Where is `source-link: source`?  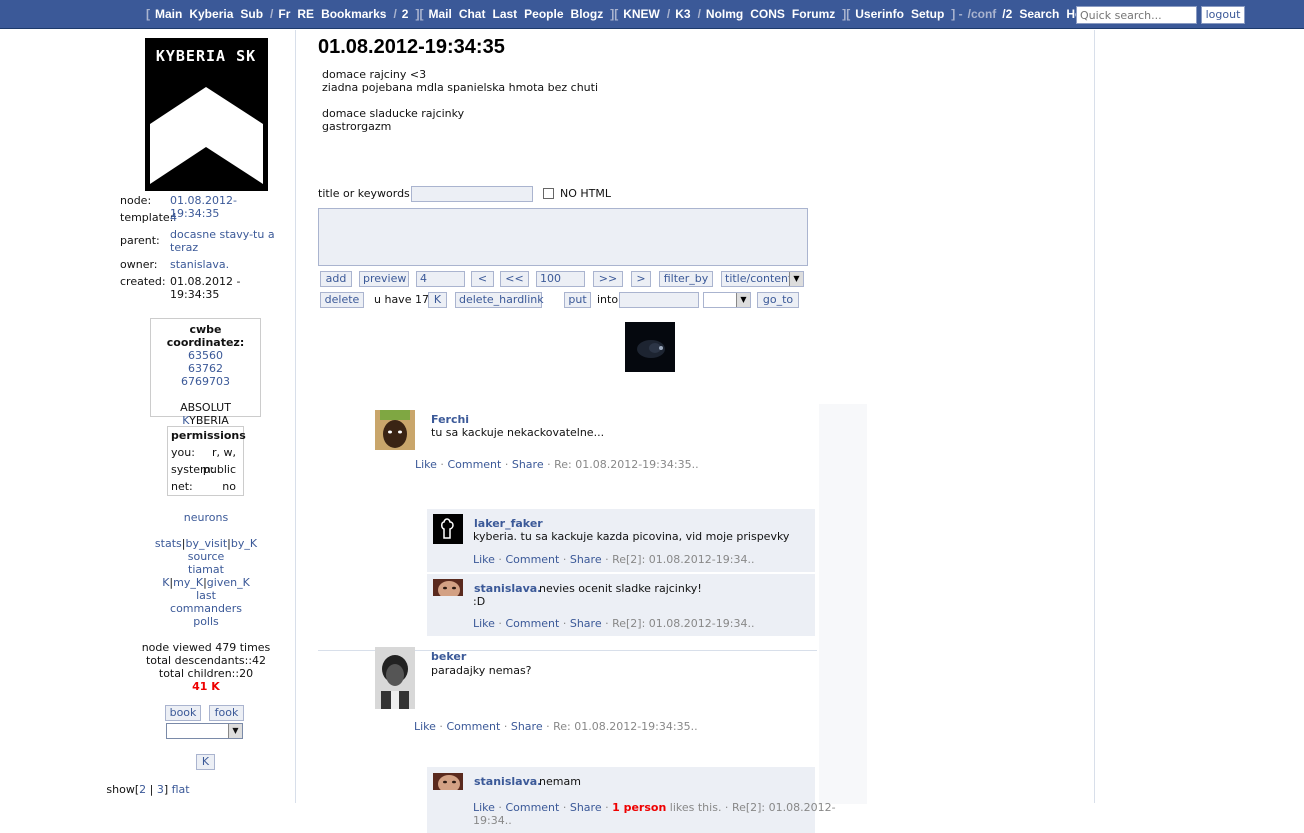
source-link: source is located at coordinates (206, 556).